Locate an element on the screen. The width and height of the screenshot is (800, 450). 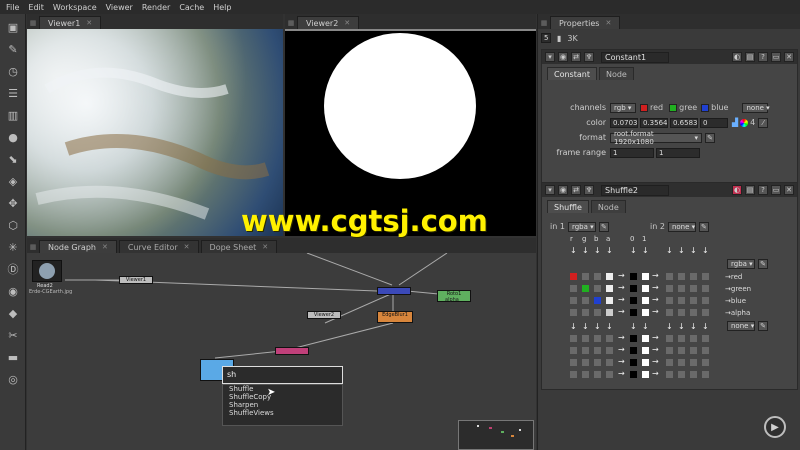
menu-edit: Edit is located at coordinates (36, 7).